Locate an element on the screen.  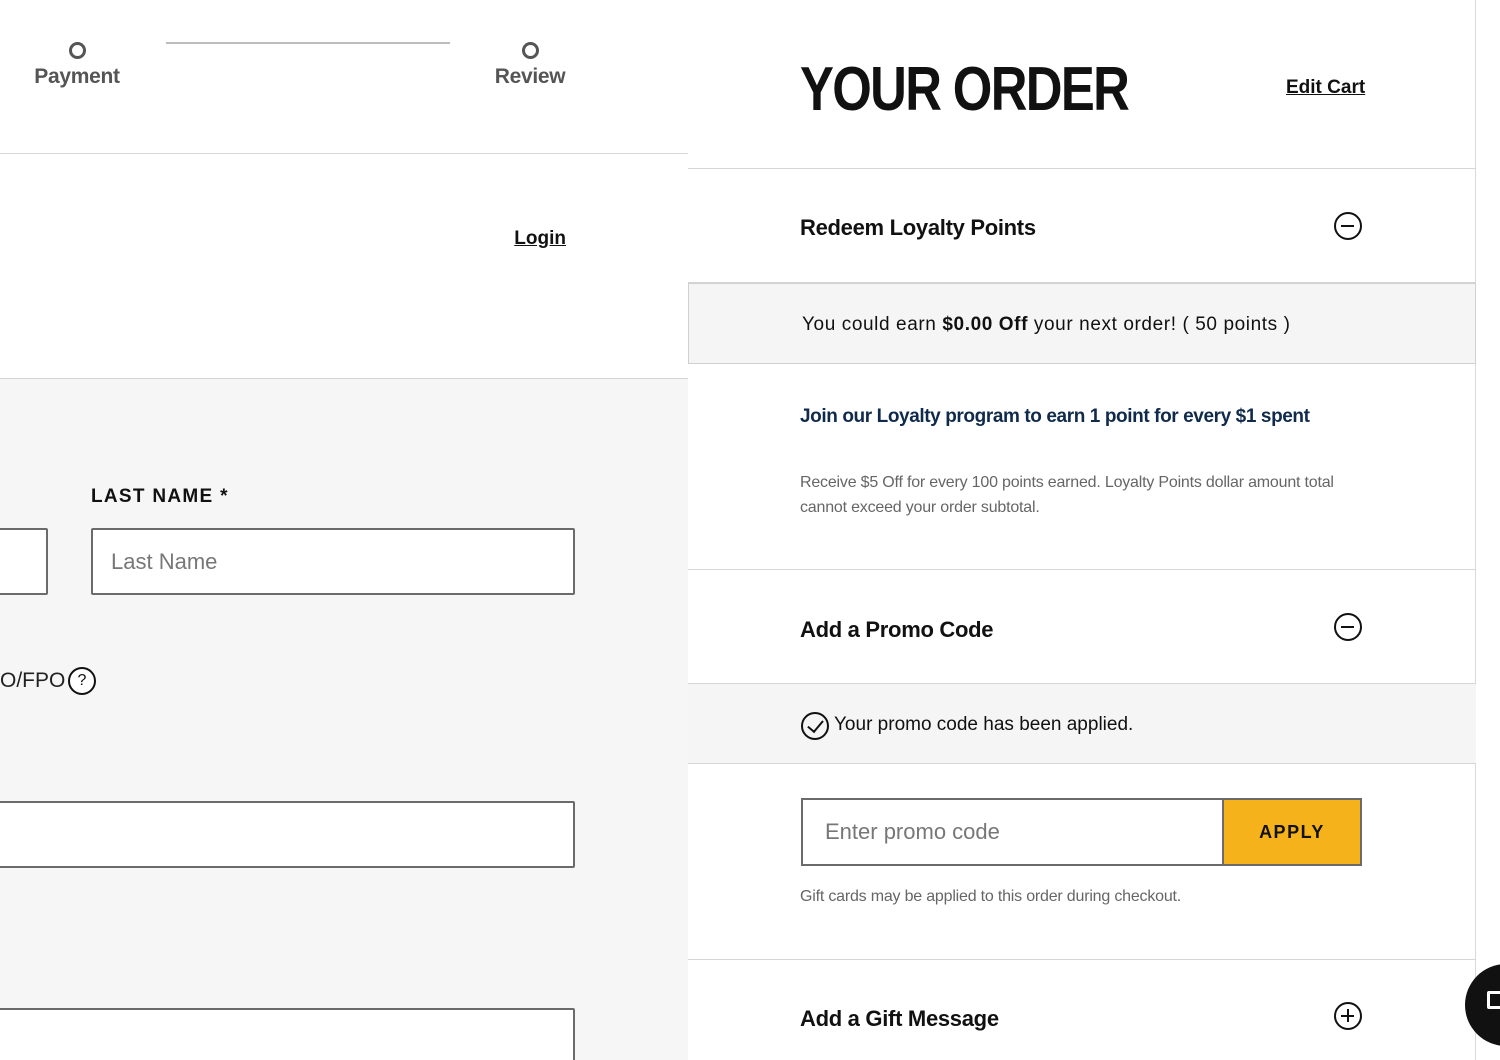
gift-message-accordion-header: Add a Gift Message is located at coordinates (1082, 1010).